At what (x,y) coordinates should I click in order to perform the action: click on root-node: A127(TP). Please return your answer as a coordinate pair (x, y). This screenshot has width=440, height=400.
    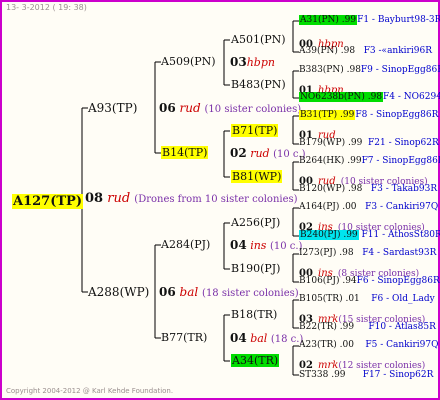
    Looking at the image, I should click on (47, 200).